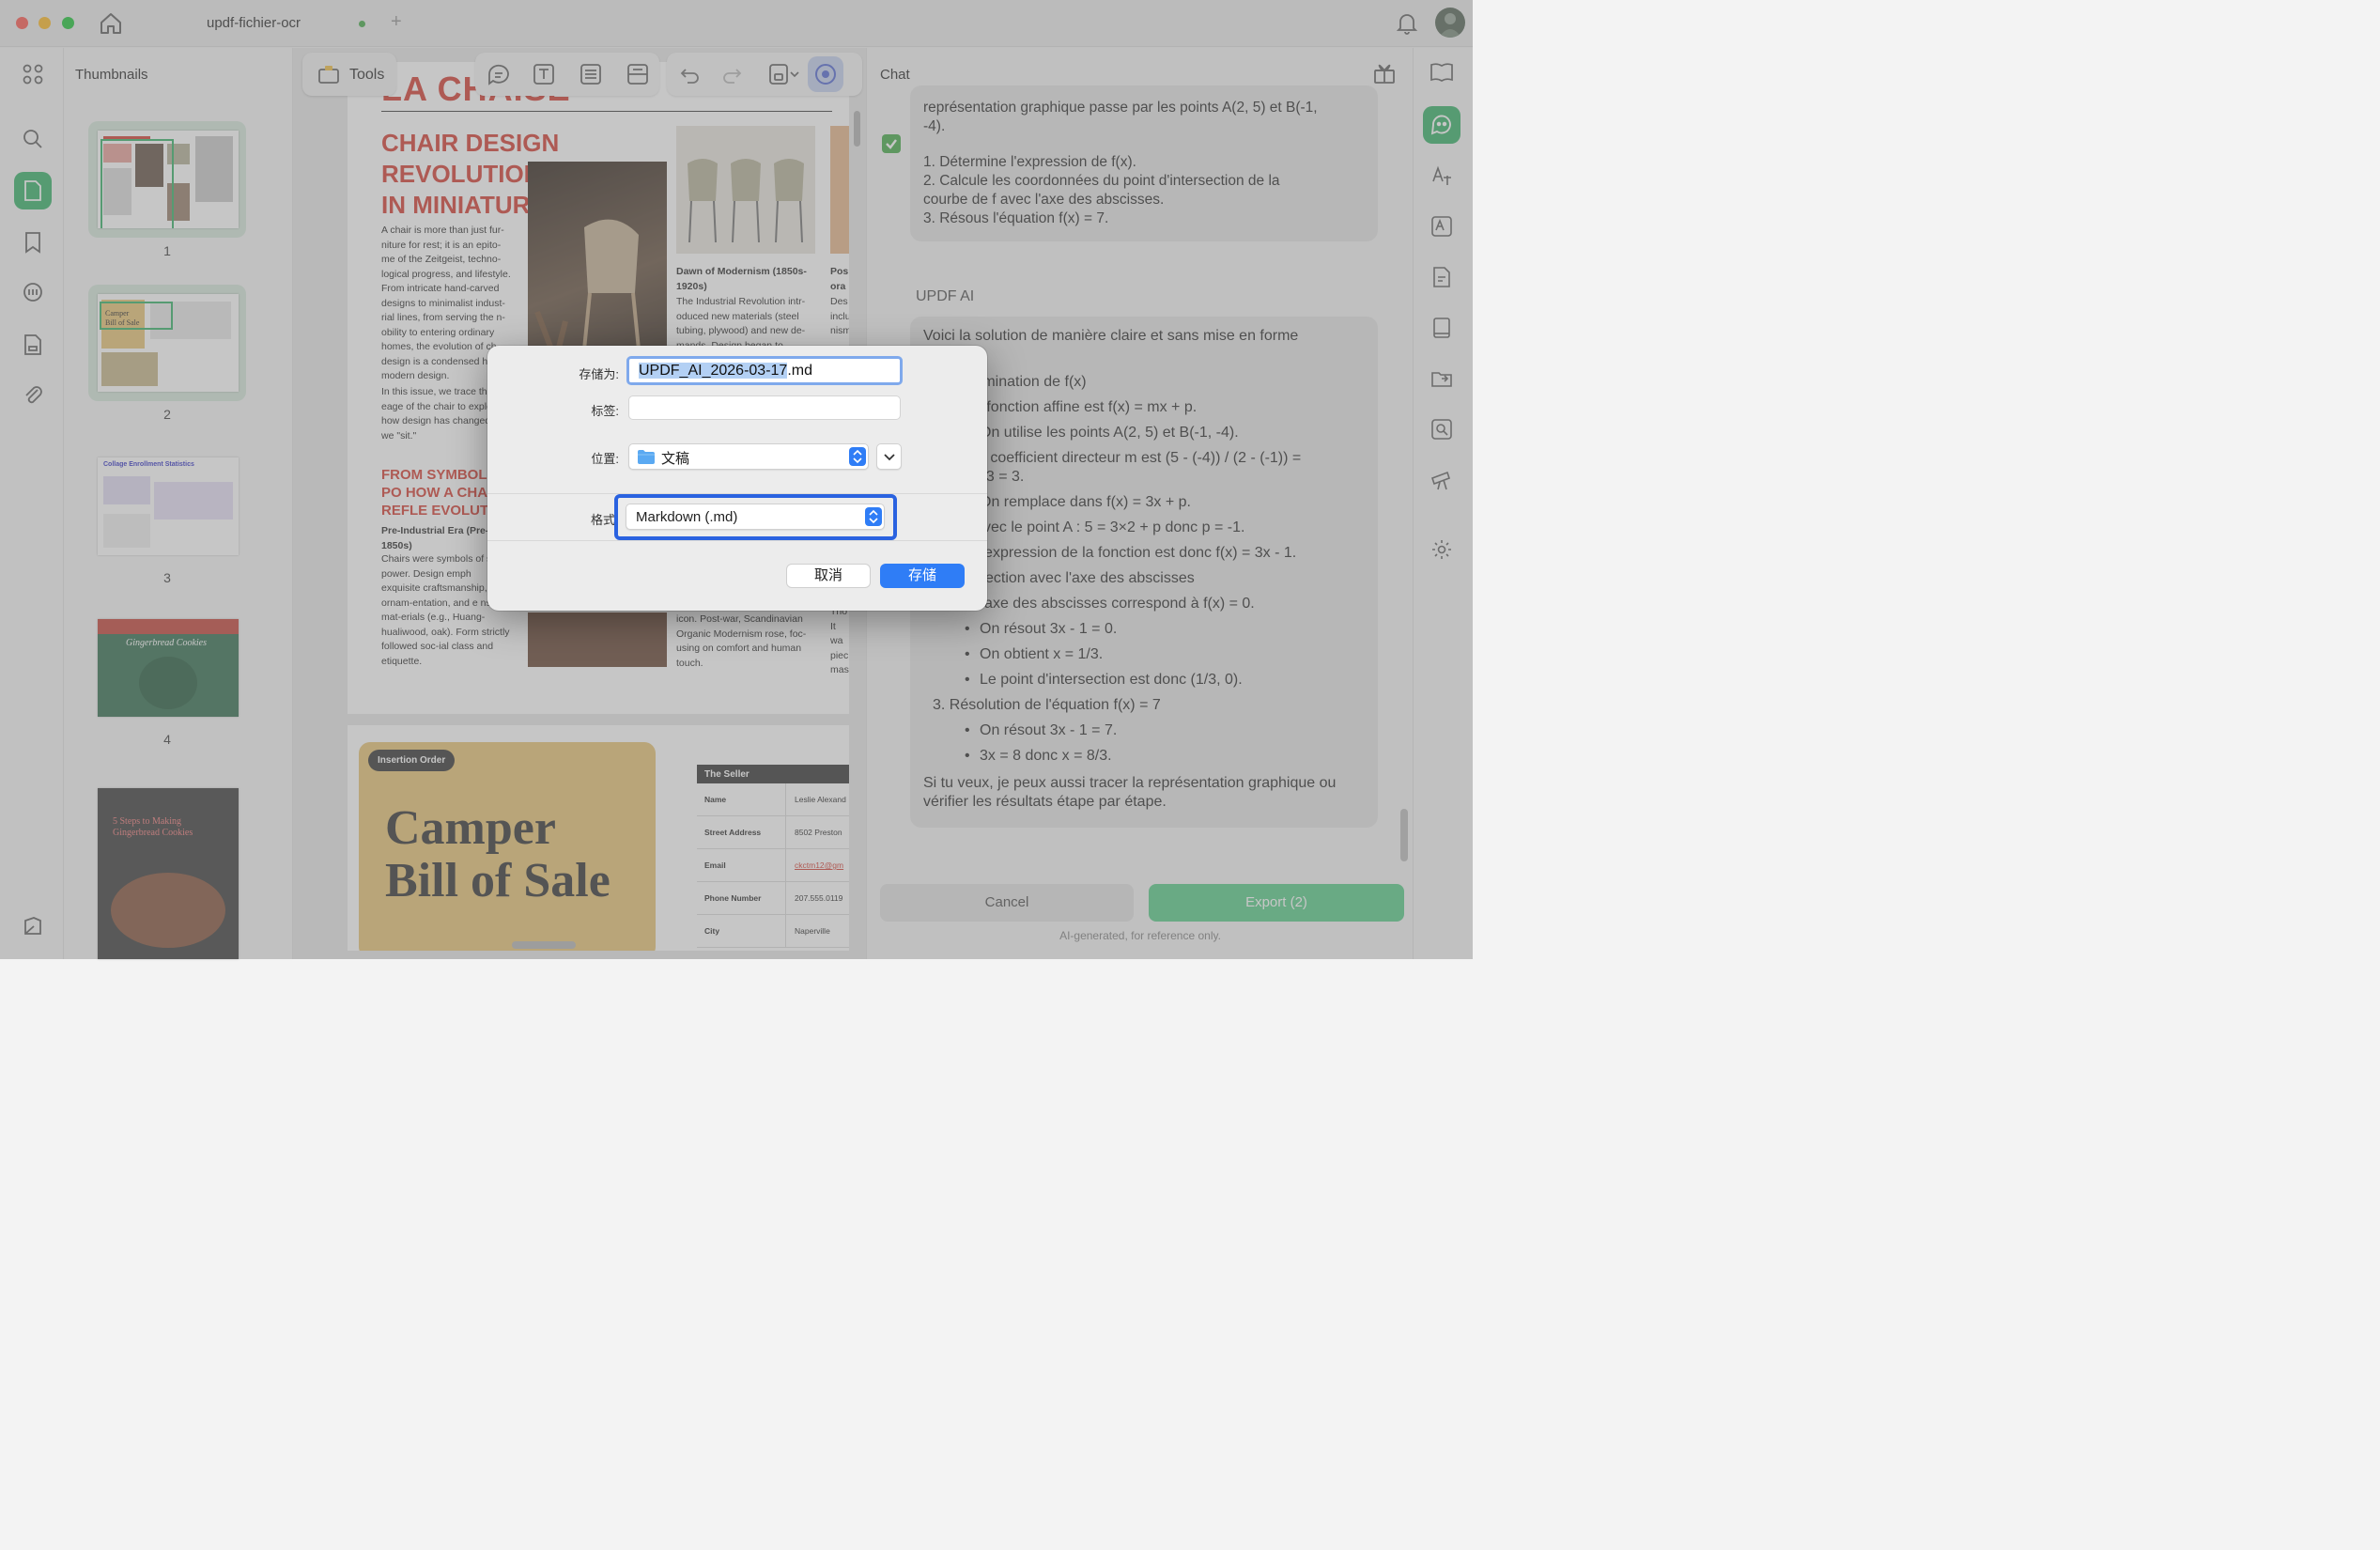 Image resolution: width=2380 pixels, height=1550 pixels. What do you see at coordinates (922, 576) in the screenshot?
I see `dialog-save-button: 存储` at bounding box center [922, 576].